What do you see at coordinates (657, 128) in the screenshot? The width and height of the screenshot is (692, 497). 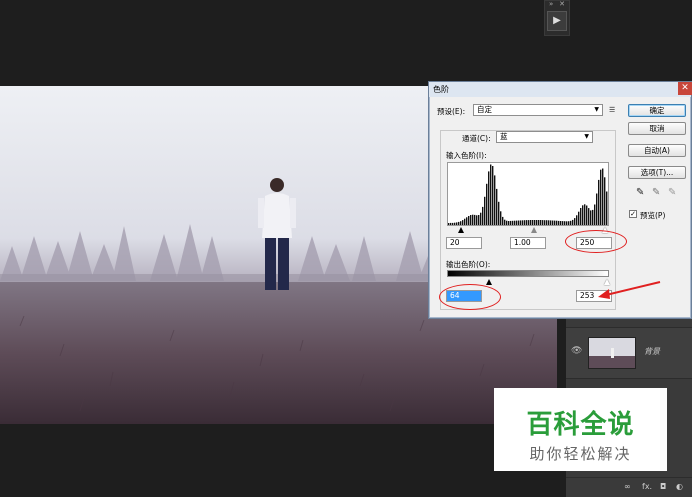 I see `cancel-button: 取消` at bounding box center [657, 128].